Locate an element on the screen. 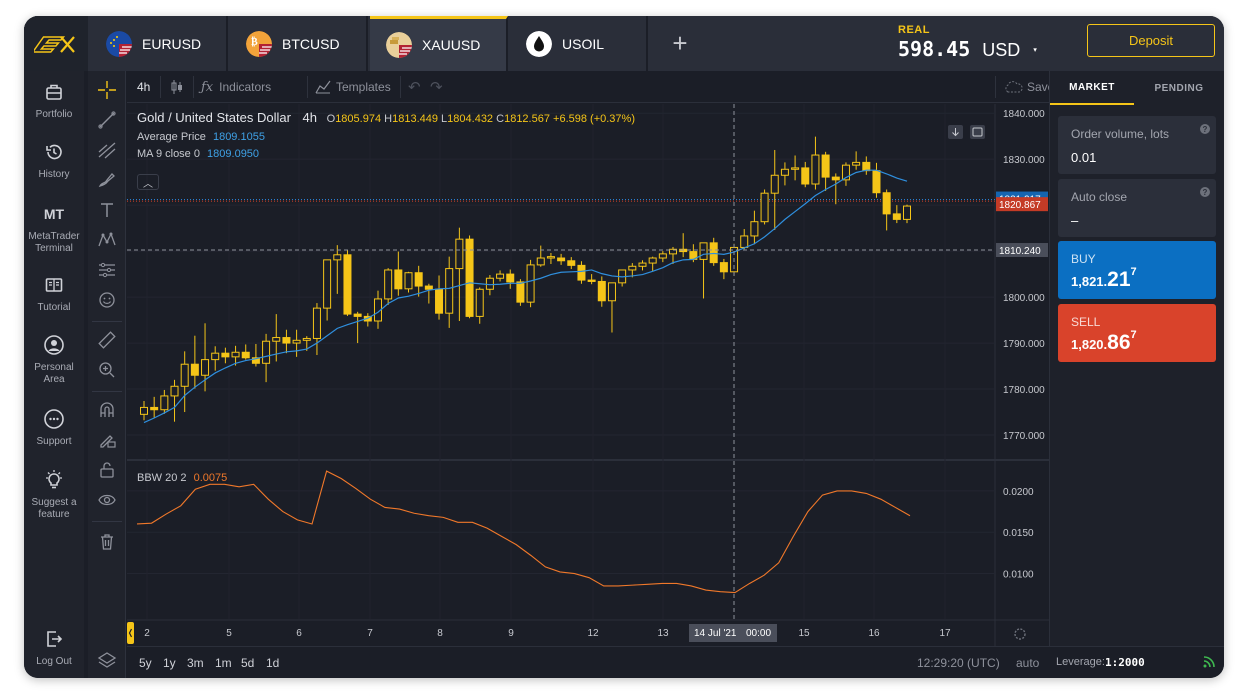 This screenshot has width=1248, height=700. tab-label: XAUUSD is located at coordinates (451, 45).